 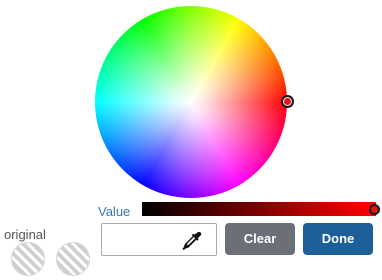 I want to click on original-color-swatch, so click(x=28, y=259).